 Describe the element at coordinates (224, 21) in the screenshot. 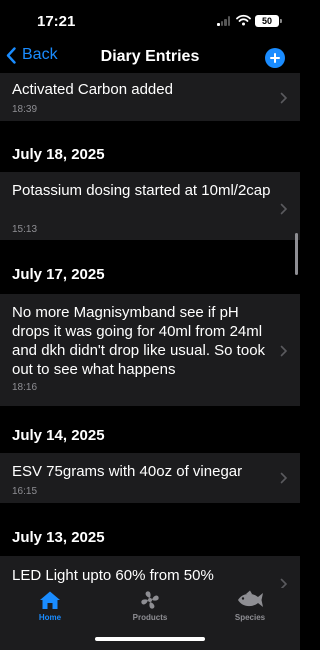

I see `cellular-signal-icon` at that location.